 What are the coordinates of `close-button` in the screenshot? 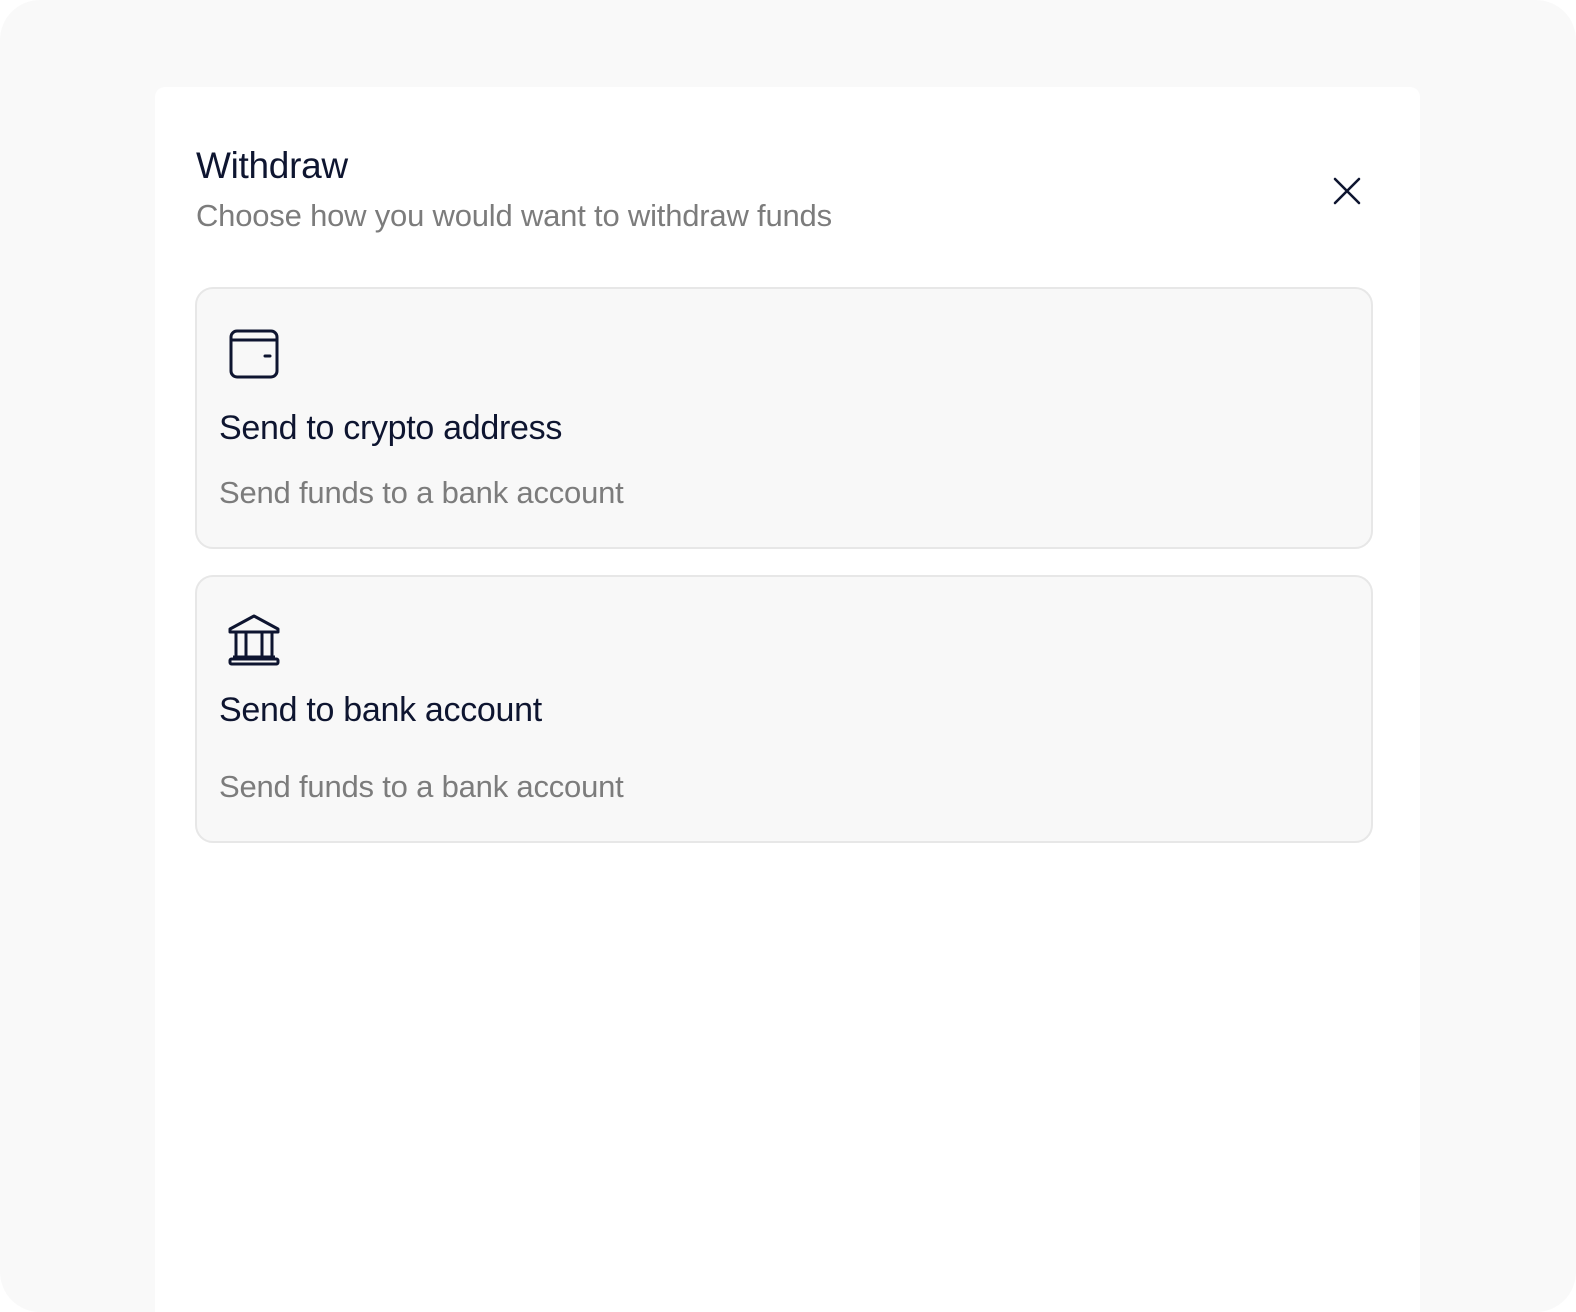 It's located at (1347, 191).